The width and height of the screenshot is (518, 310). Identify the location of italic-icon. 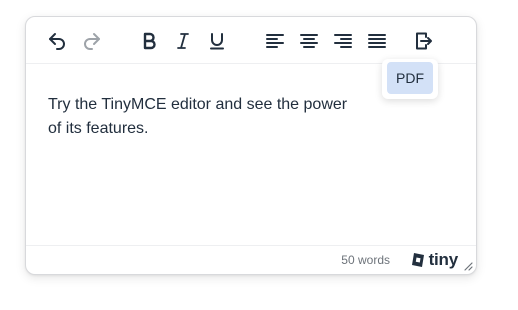
(183, 41).